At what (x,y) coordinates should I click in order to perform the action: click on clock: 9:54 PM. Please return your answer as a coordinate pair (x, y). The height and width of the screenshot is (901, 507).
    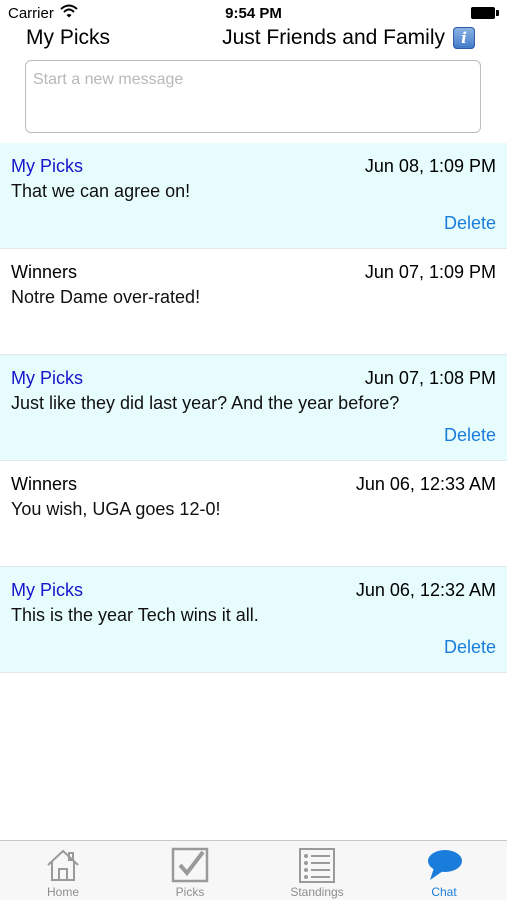
    Looking at the image, I should click on (253, 13).